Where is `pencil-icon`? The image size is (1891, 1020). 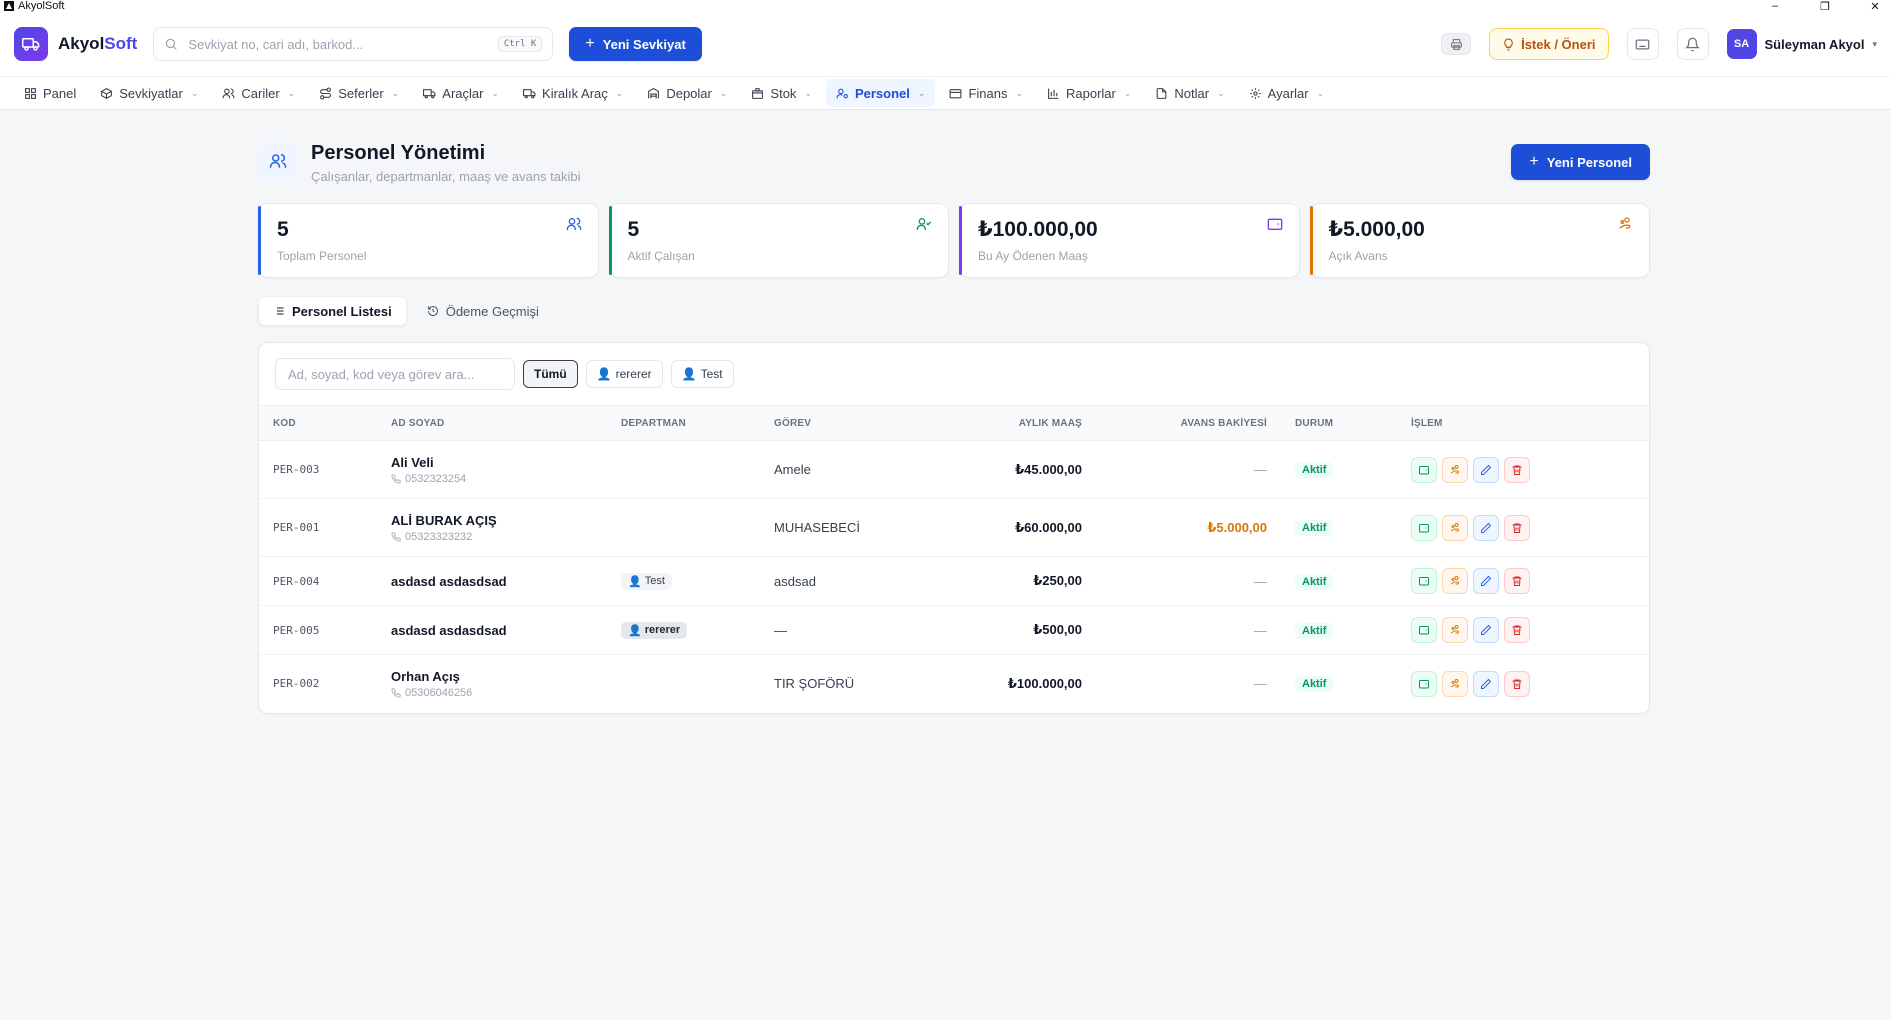 pencil-icon is located at coordinates (1486, 469).